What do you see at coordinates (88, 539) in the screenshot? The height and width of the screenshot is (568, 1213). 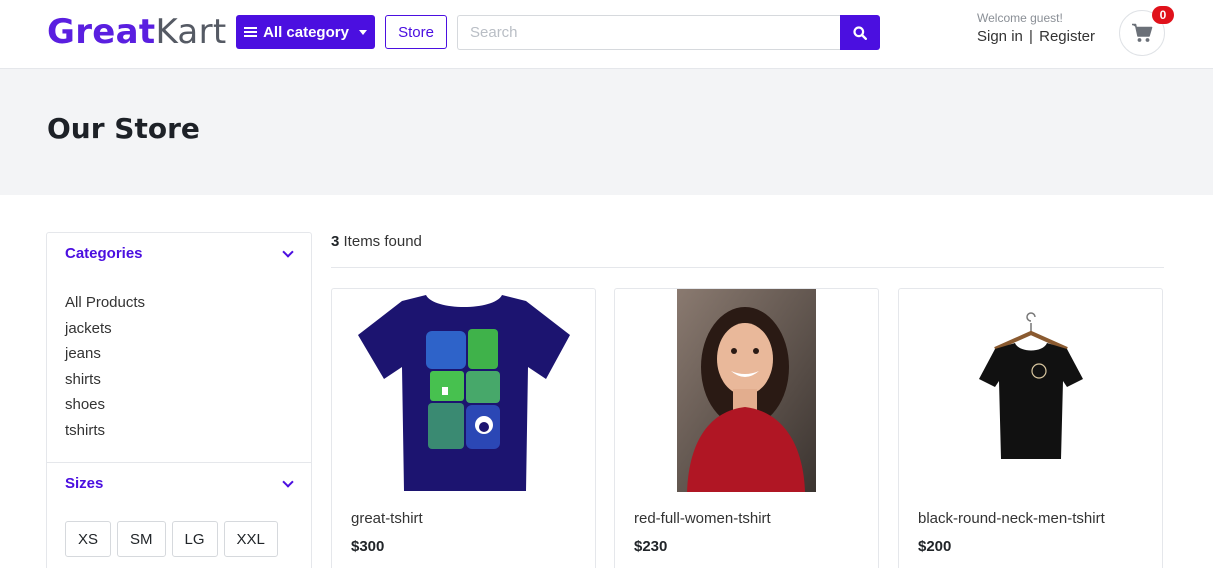 I see `size-option: XS` at bounding box center [88, 539].